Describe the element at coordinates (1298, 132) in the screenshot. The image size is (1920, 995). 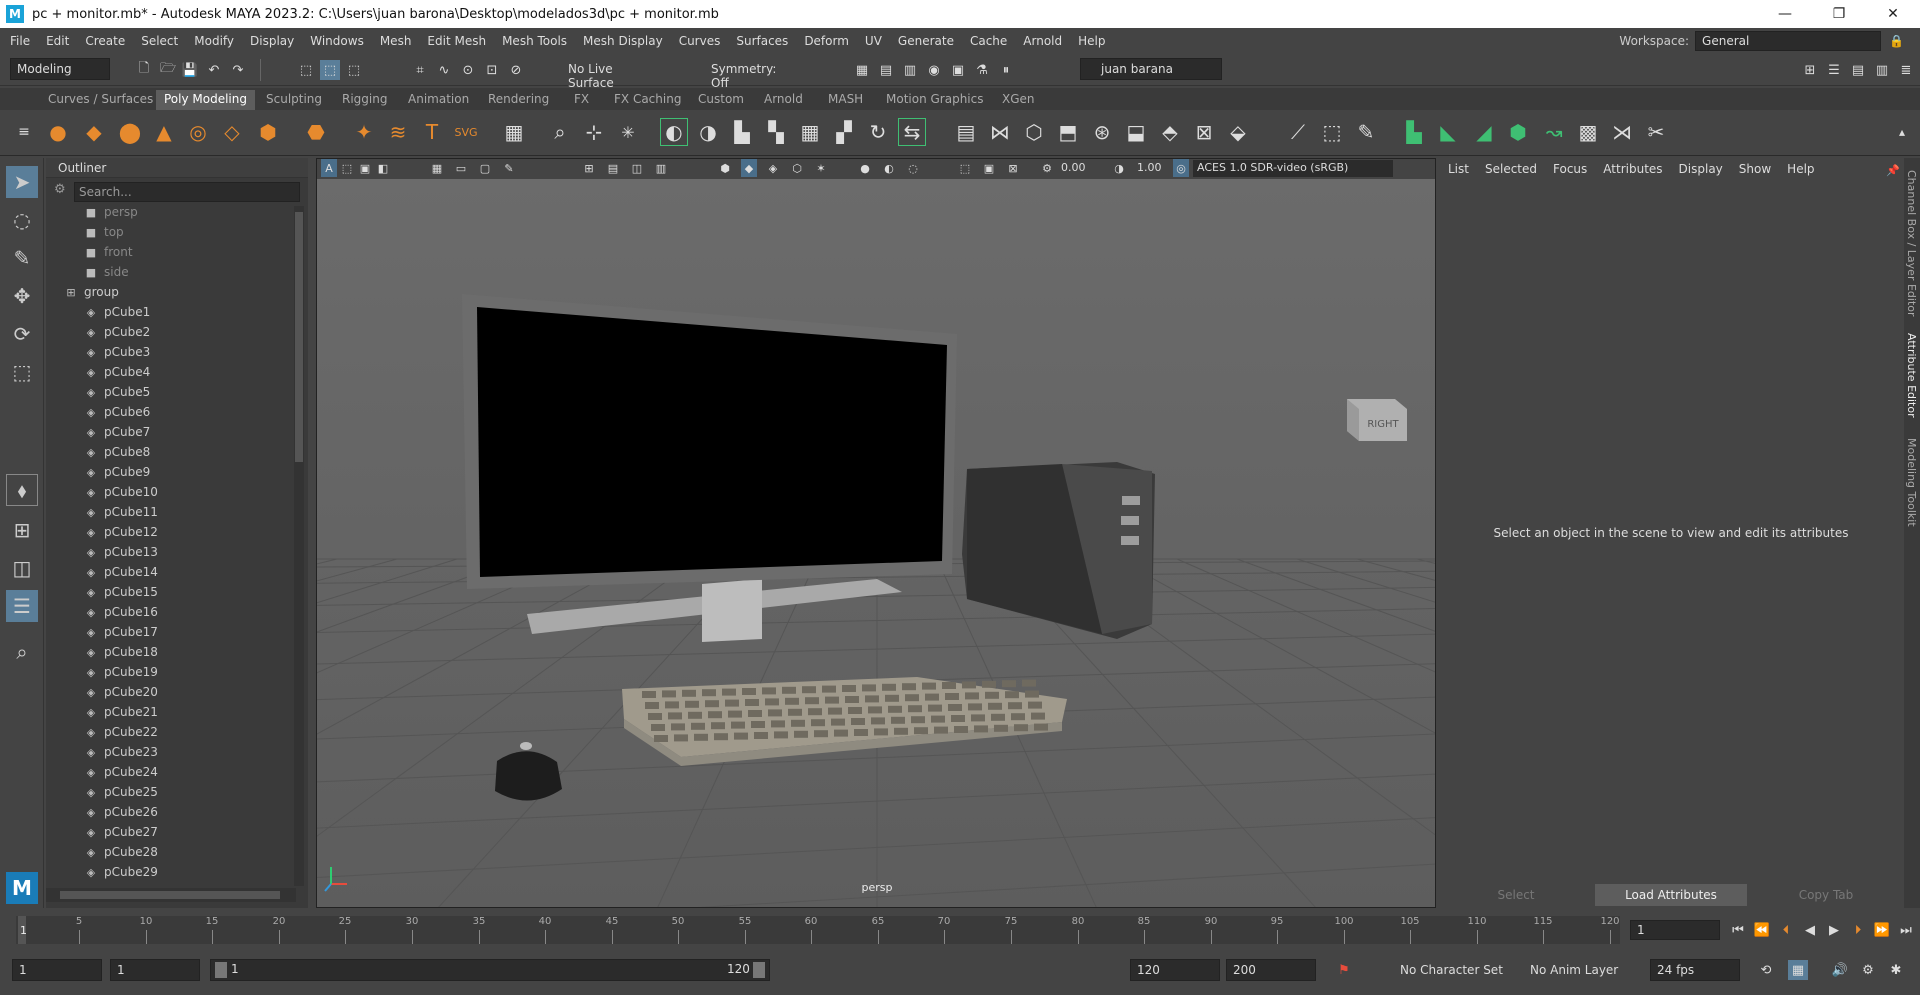
I see `sculpt-brush-icon: ⟋` at that location.